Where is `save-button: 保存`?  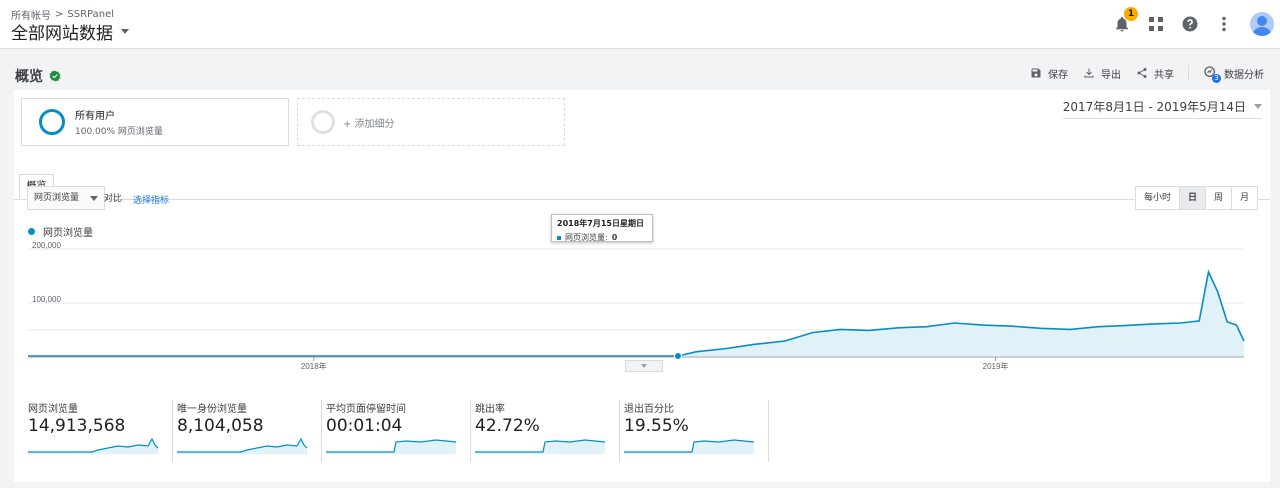
save-button: 保存 is located at coordinates (1048, 73).